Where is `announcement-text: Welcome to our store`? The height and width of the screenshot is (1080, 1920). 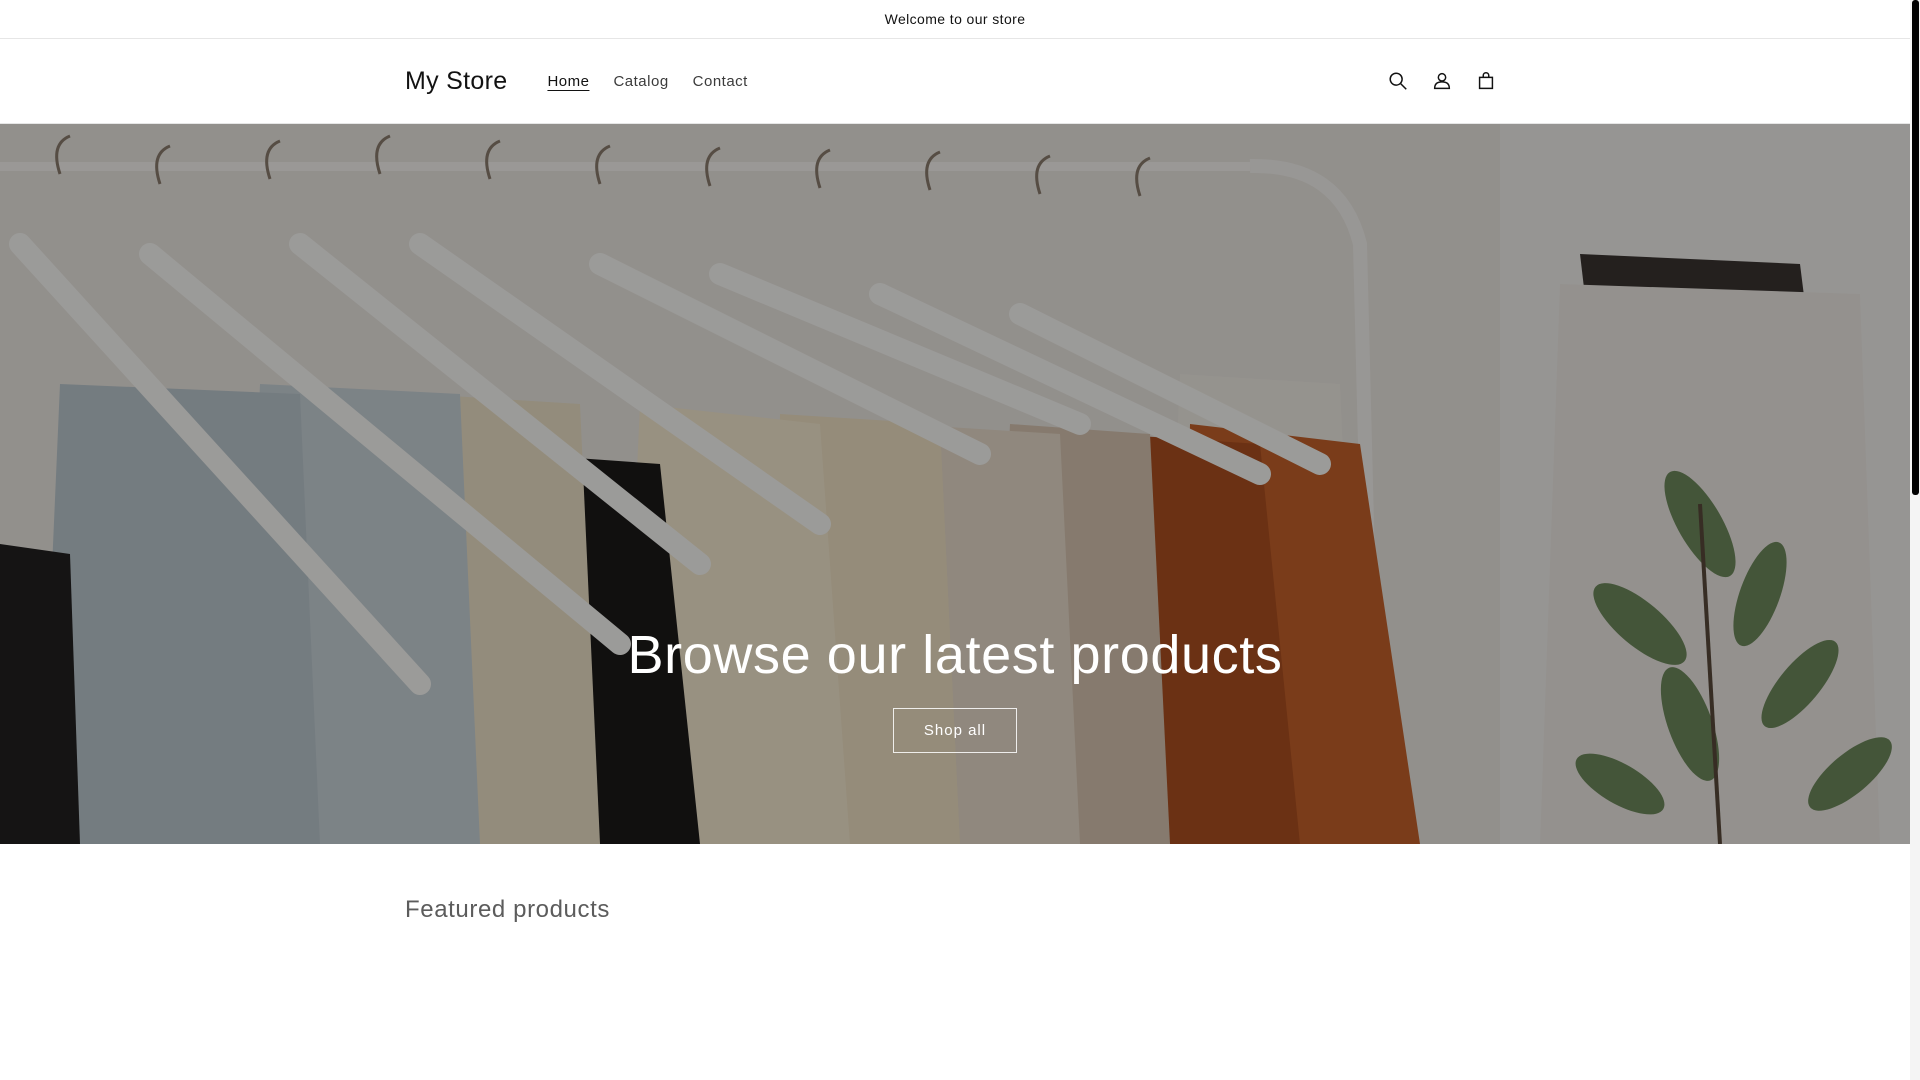 announcement-text: Welcome to our store is located at coordinates (955, 19).